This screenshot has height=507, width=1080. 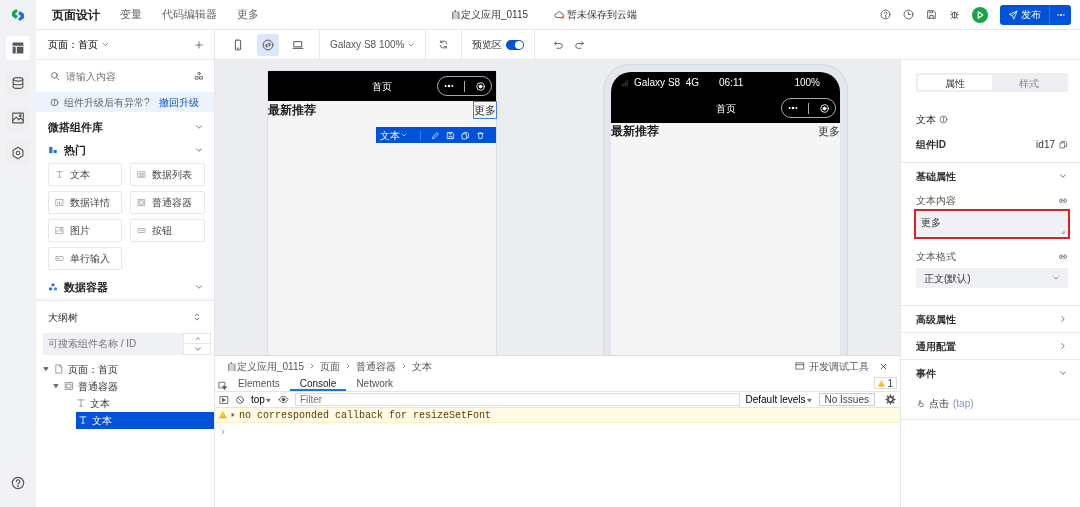 I want to click on nav-tab: 变量, so click(x=131, y=14).